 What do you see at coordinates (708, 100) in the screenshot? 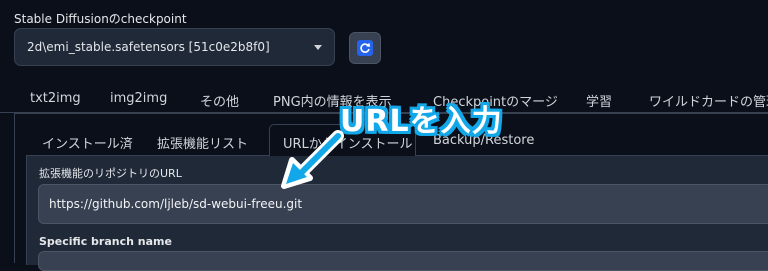
I see `tab-wildcards: ワイルドカードの管理` at bounding box center [708, 100].